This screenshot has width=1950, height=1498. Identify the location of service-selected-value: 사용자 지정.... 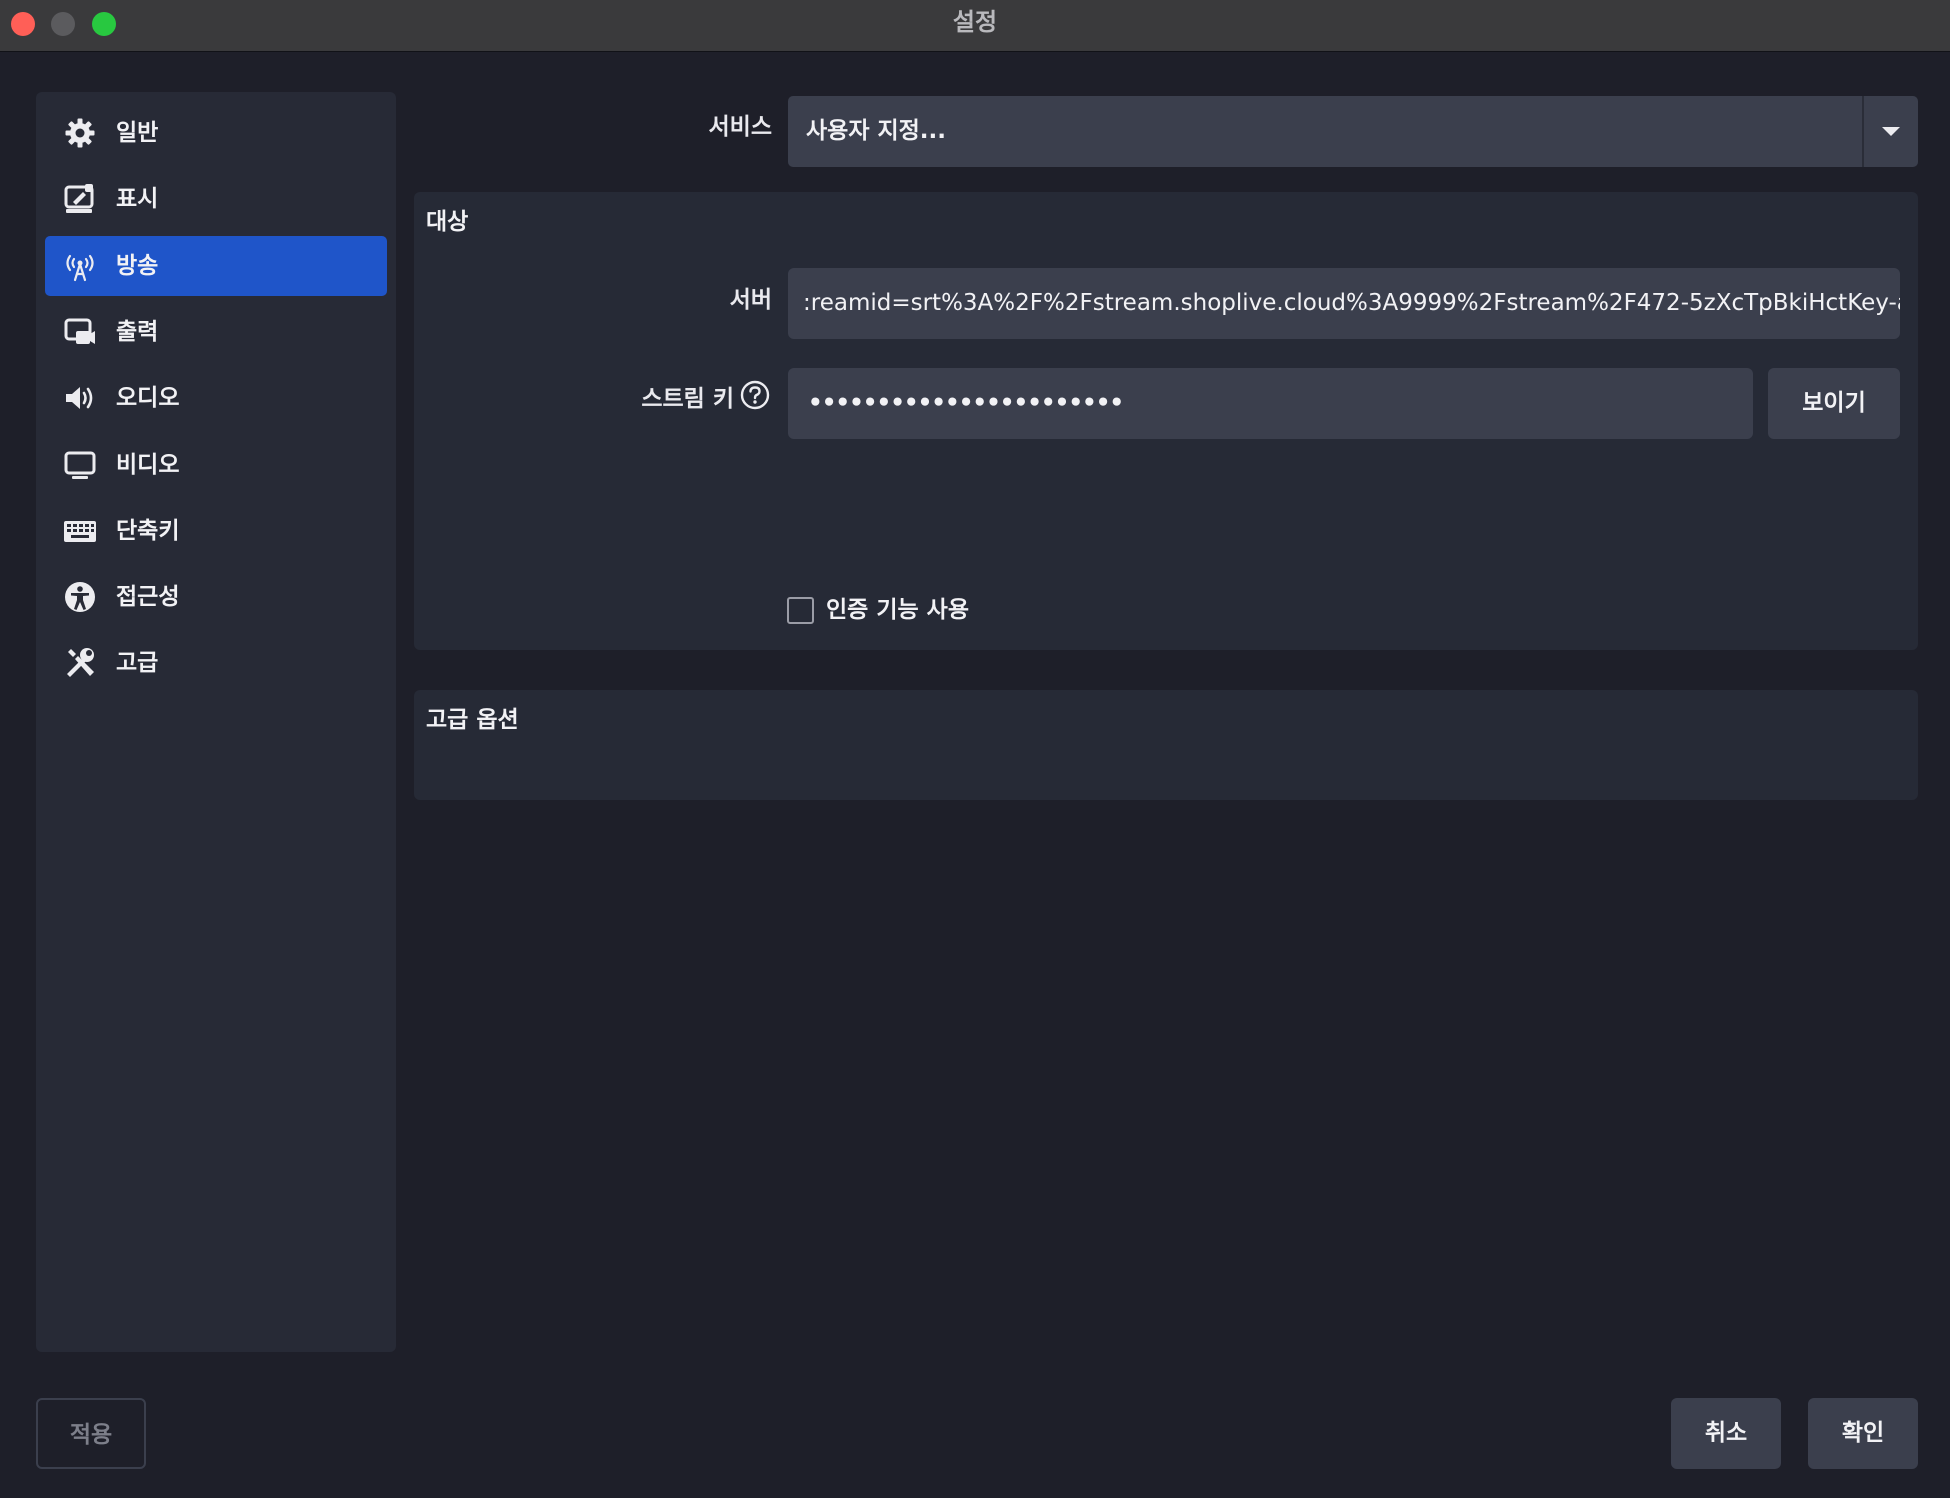
(876, 131).